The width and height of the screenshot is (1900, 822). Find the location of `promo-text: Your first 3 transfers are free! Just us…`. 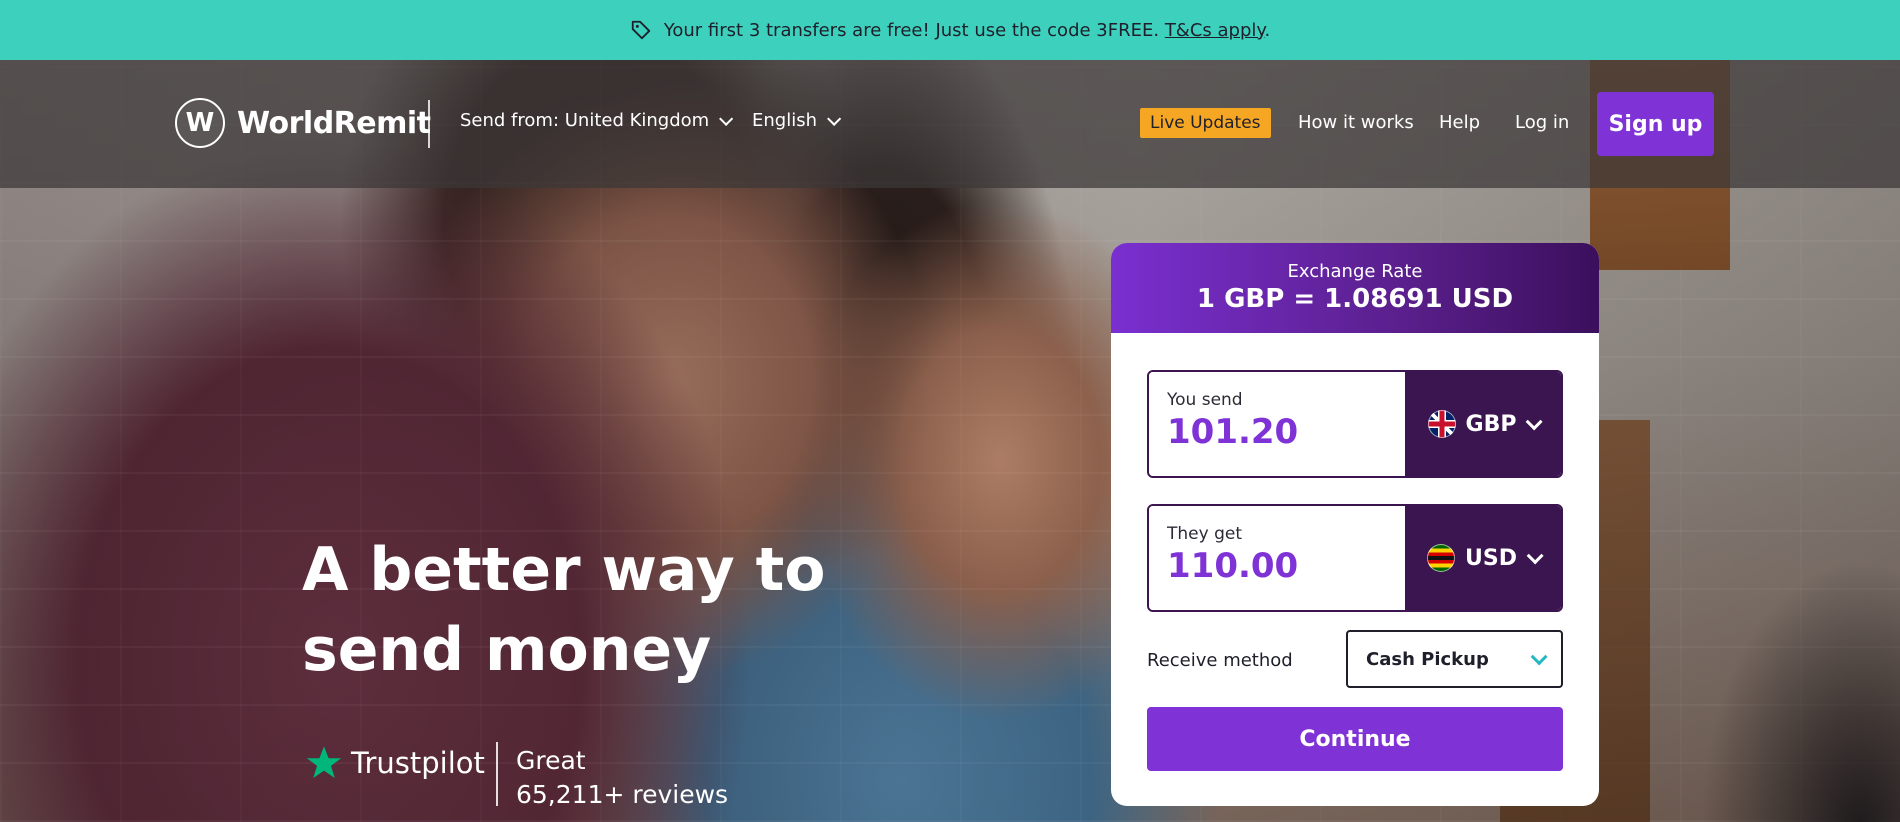

promo-text: Your first 3 transfers are free! Just us… is located at coordinates (911, 30).